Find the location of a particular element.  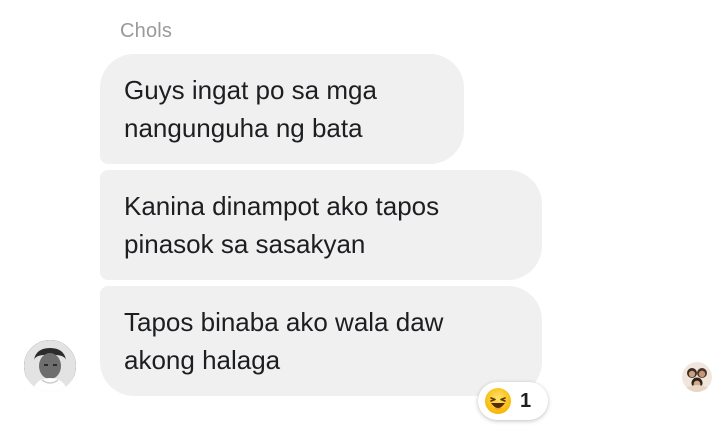

message-text-line: Kanina dinampot ako tapos is located at coordinates (282, 206).